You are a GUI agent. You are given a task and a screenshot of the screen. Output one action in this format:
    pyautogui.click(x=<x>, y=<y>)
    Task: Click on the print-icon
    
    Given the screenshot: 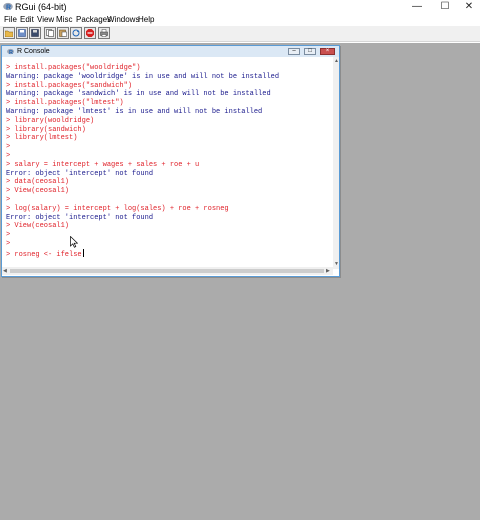 What is the action you would take?
    pyautogui.click(x=104, y=33)
    